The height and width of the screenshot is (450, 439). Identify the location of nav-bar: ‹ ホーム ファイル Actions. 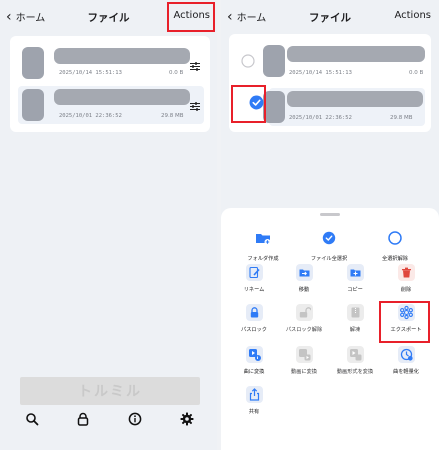
(330, 18).